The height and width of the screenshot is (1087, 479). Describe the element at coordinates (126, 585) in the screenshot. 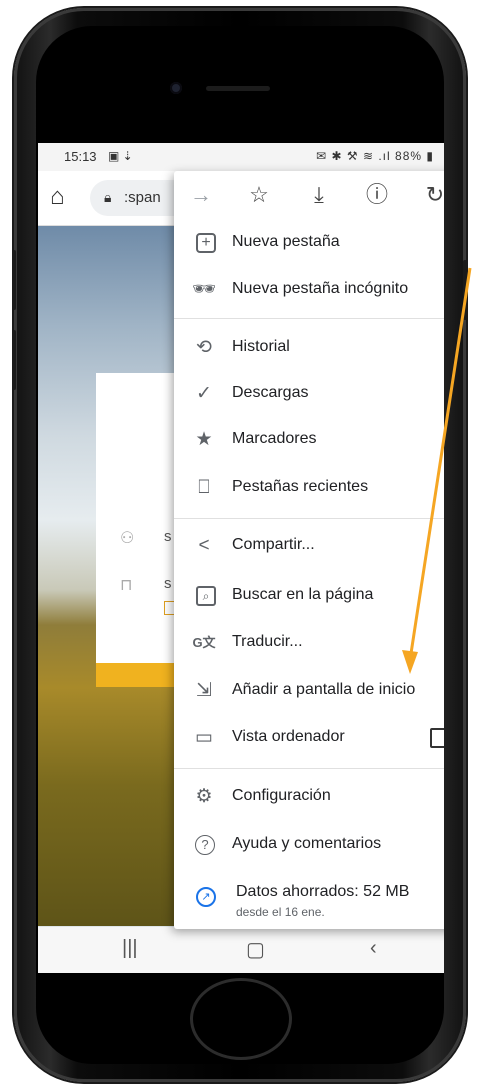

I see `padlock-icon: ⊓` at that location.